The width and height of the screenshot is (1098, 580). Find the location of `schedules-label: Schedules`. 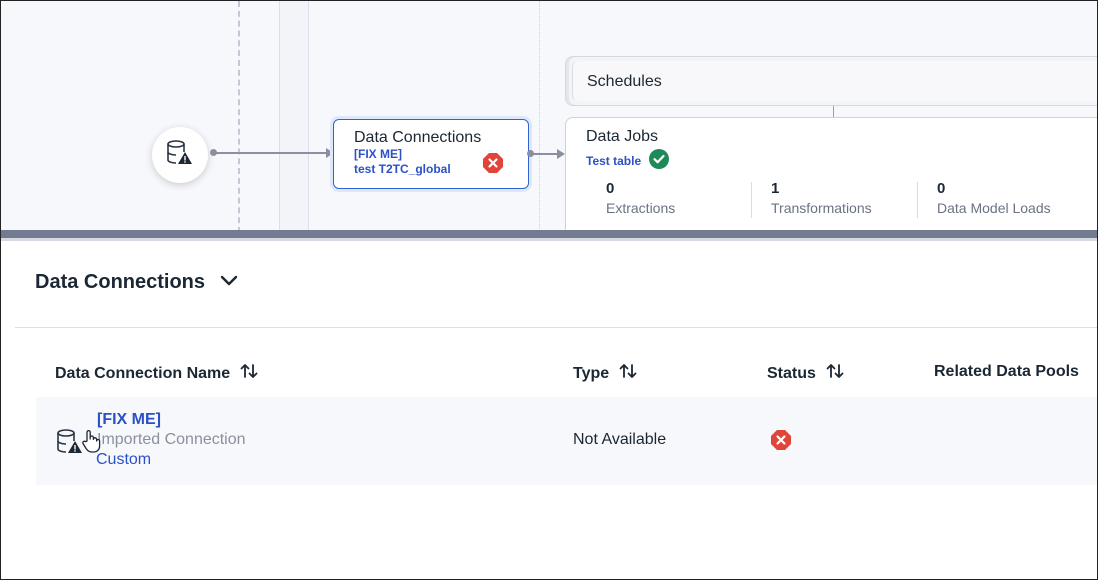

schedules-label: Schedules is located at coordinates (834, 81).